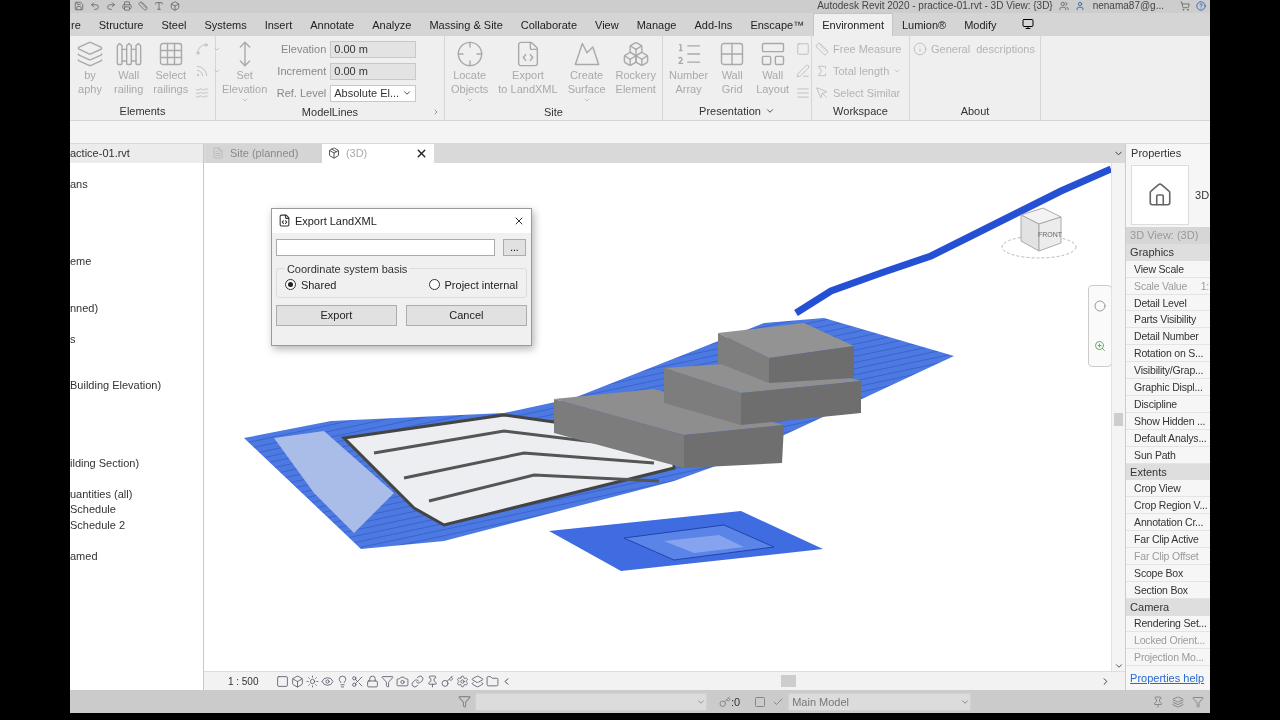  Describe the element at coordinates (136, 386) in the screenshot. I see `browser-item: Building Elevation)` at that location.